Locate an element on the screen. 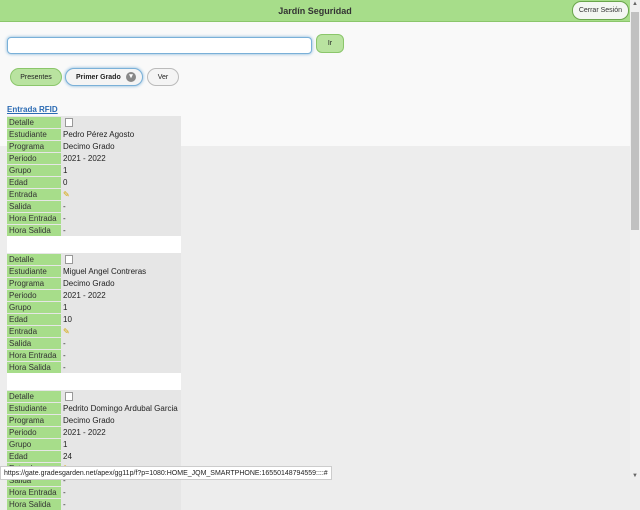 This screenshot has width=640, height=510. presentes-button: Presentes is located at coordinates (36, 77).